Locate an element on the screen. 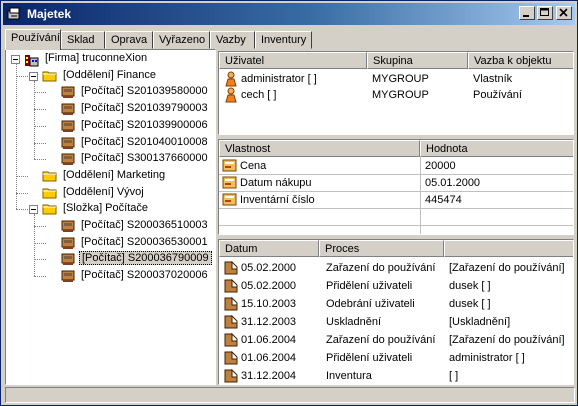 This screenshot has width=578, height=406. tree-item-label: [Složka] Počítače is located at coordinates (105, 208).